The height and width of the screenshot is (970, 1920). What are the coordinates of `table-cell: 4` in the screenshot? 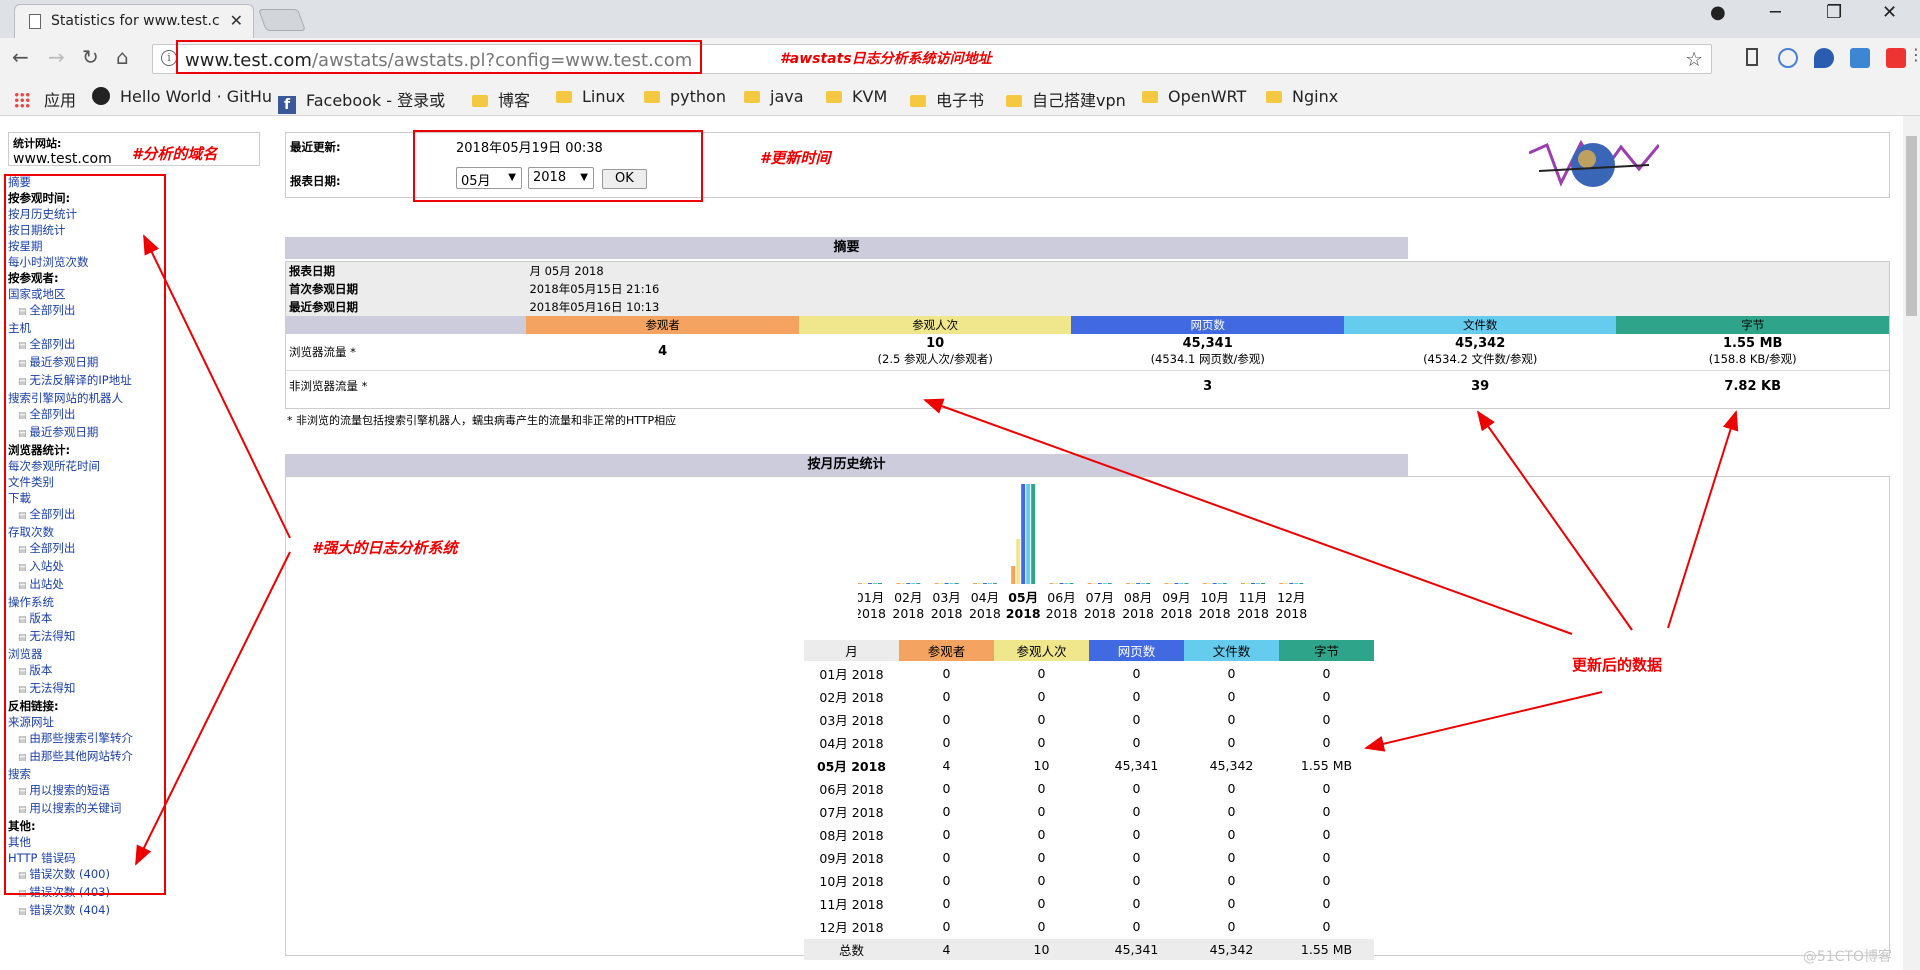 It's located at (946, 949).